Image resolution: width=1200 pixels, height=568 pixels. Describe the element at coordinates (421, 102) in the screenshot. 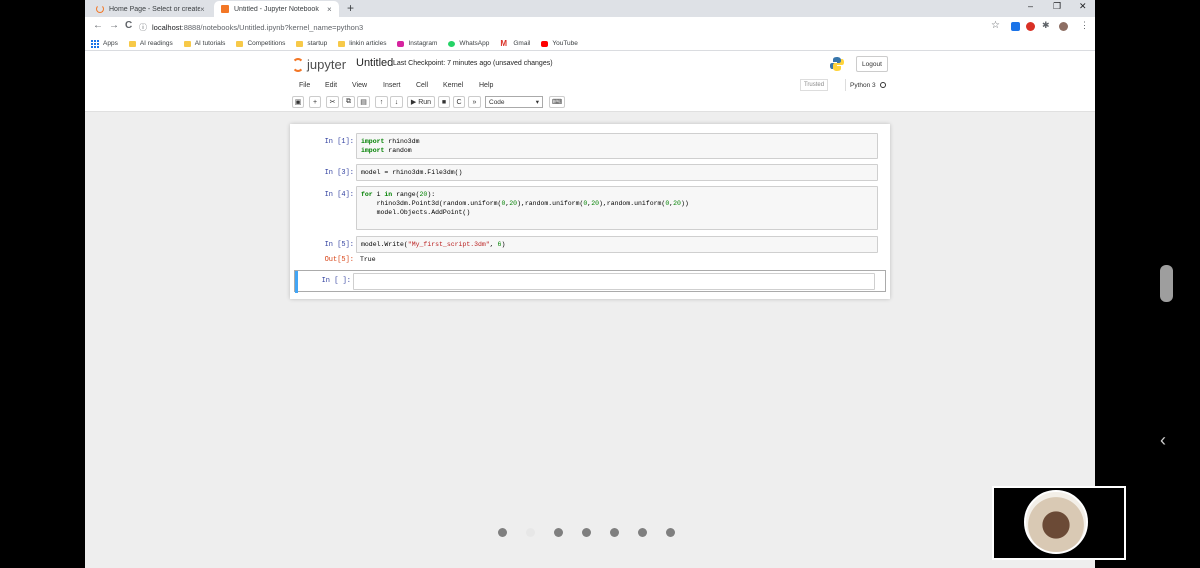

I see `run-button: ▶ Run` at that location.